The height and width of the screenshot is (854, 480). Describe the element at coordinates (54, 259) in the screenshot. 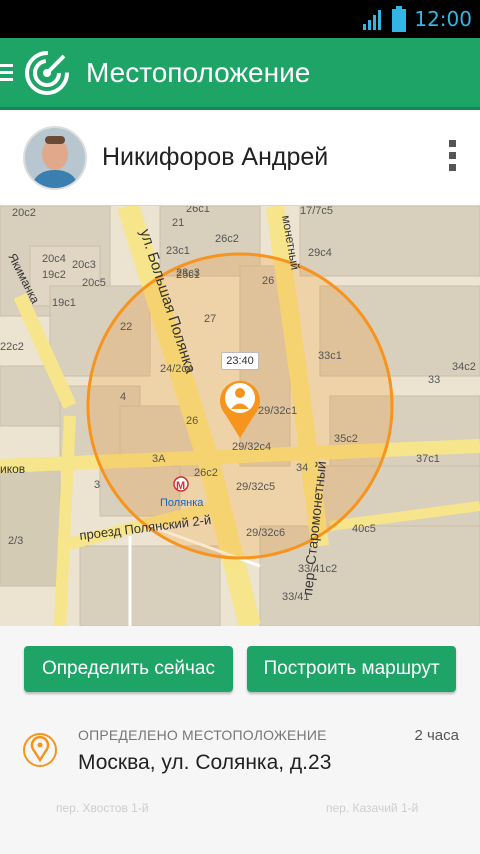

I see `building-number: 20c4` at that location.